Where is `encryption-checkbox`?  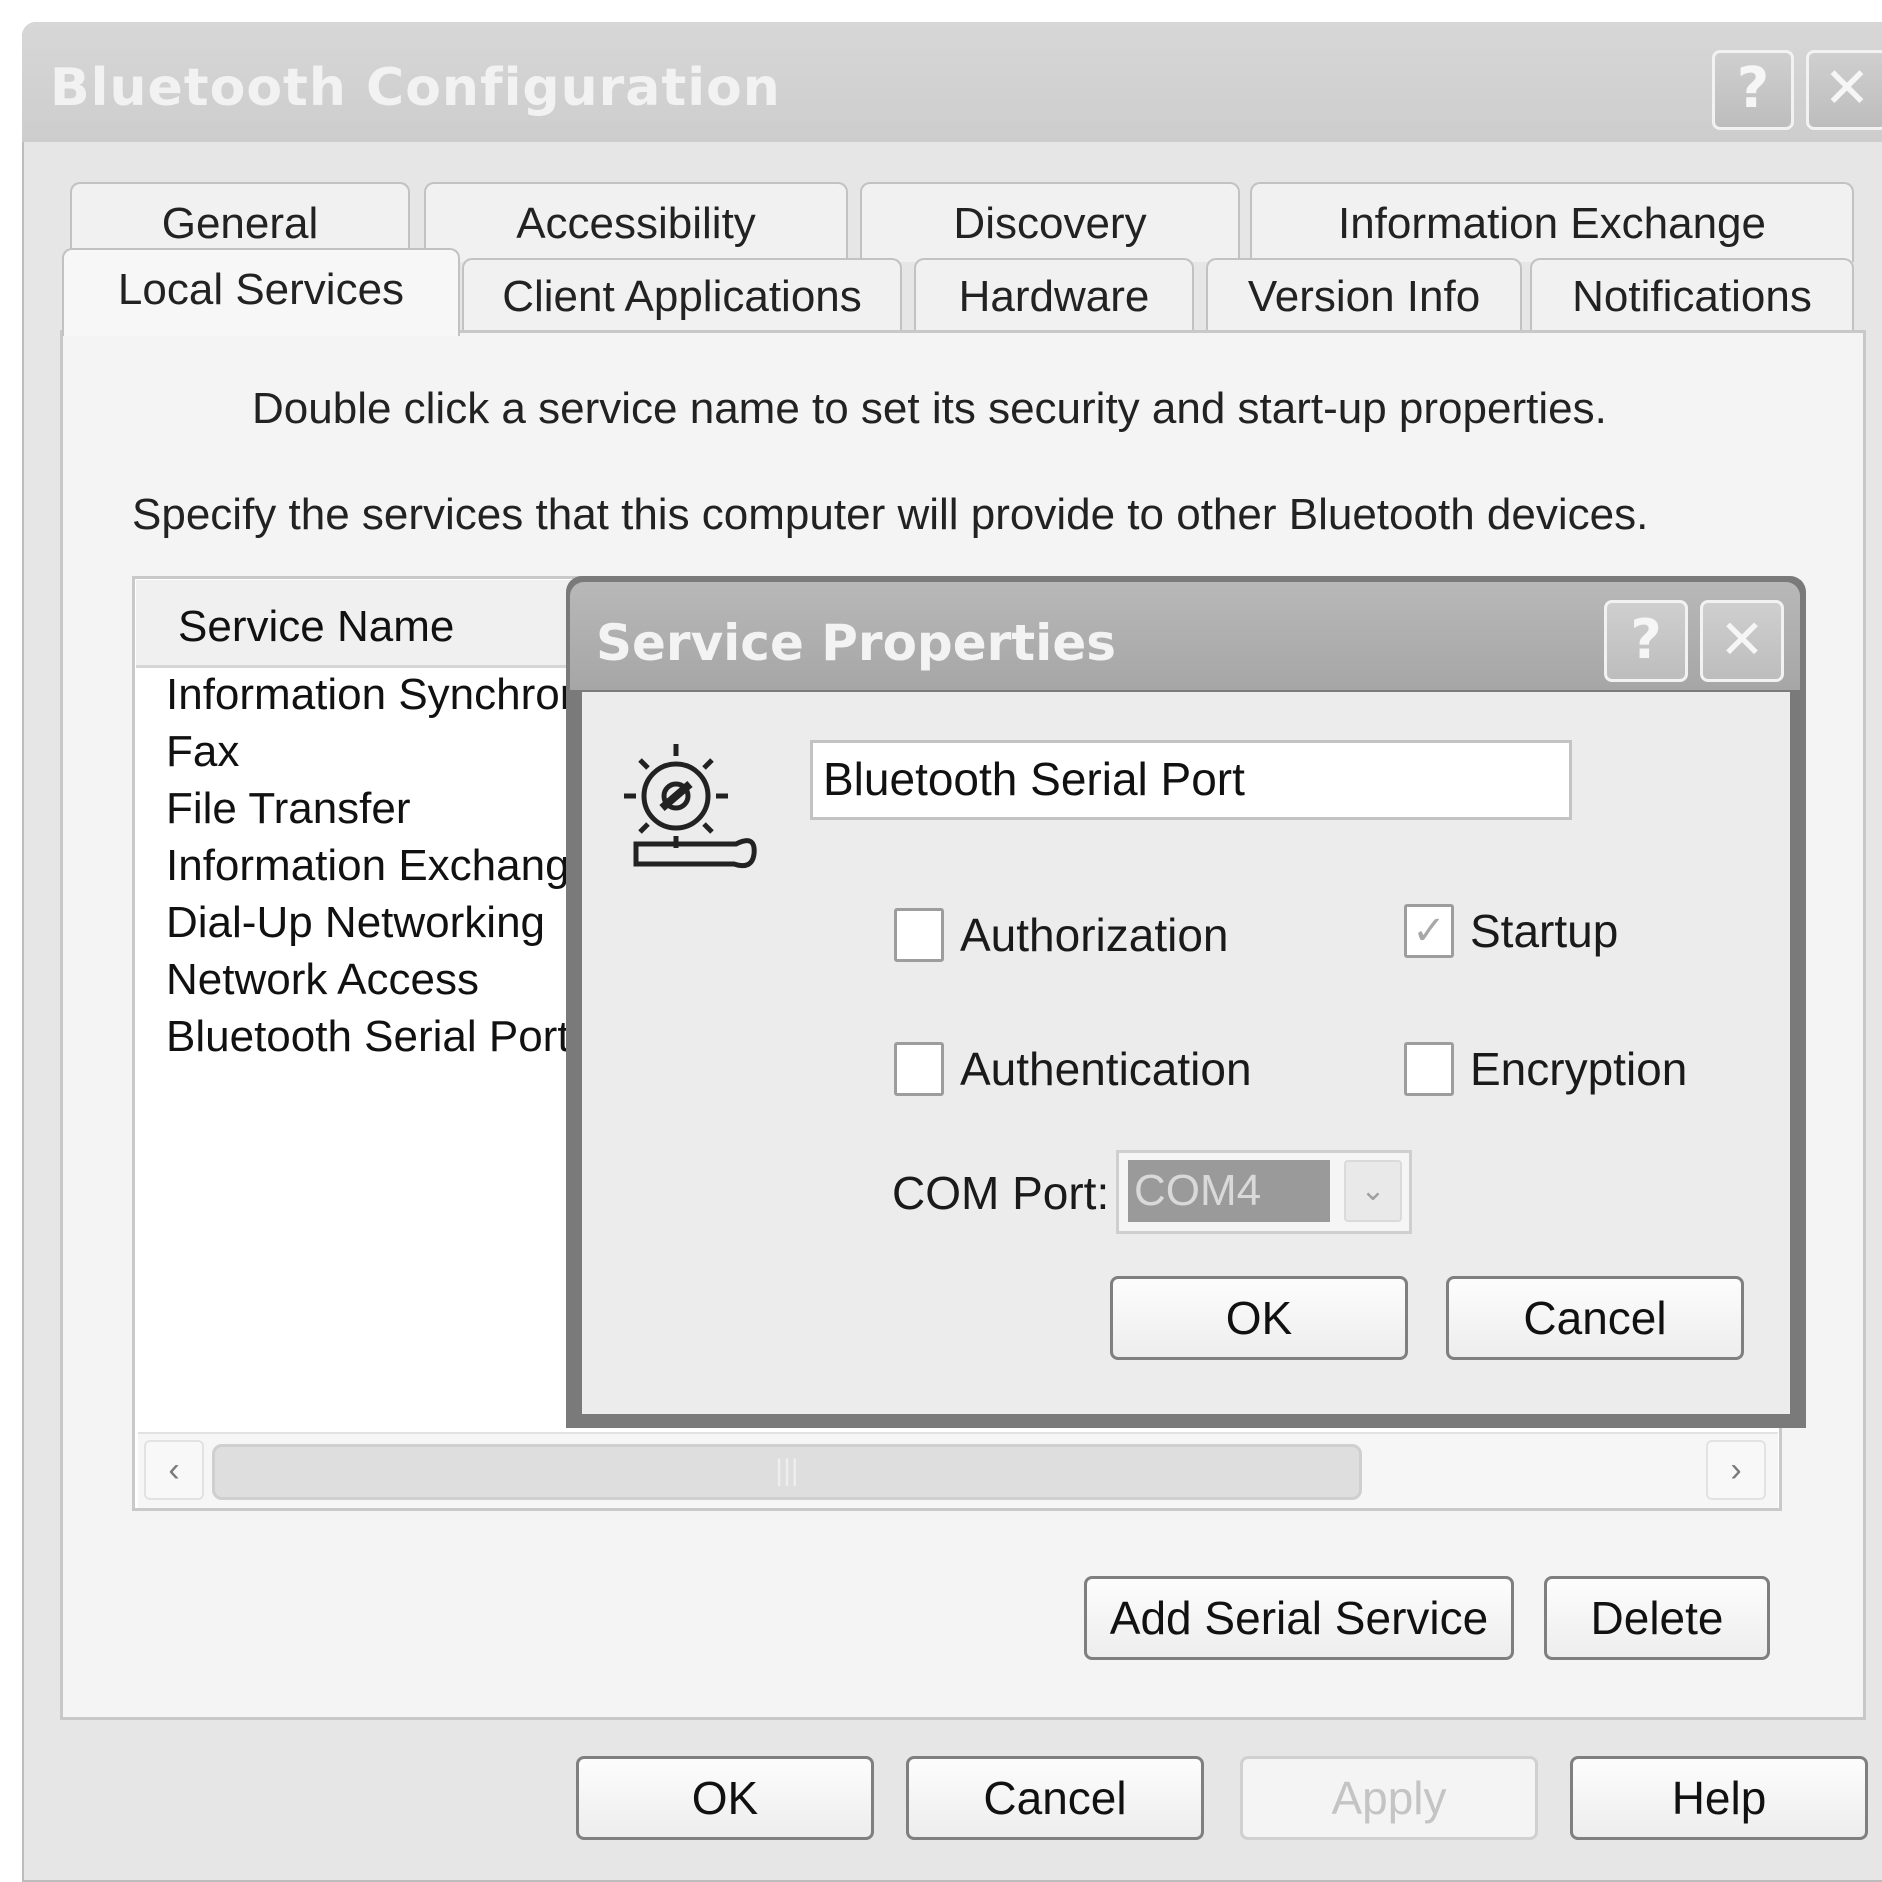 encryption-checkbox is located at coordinates (1429, 1069).